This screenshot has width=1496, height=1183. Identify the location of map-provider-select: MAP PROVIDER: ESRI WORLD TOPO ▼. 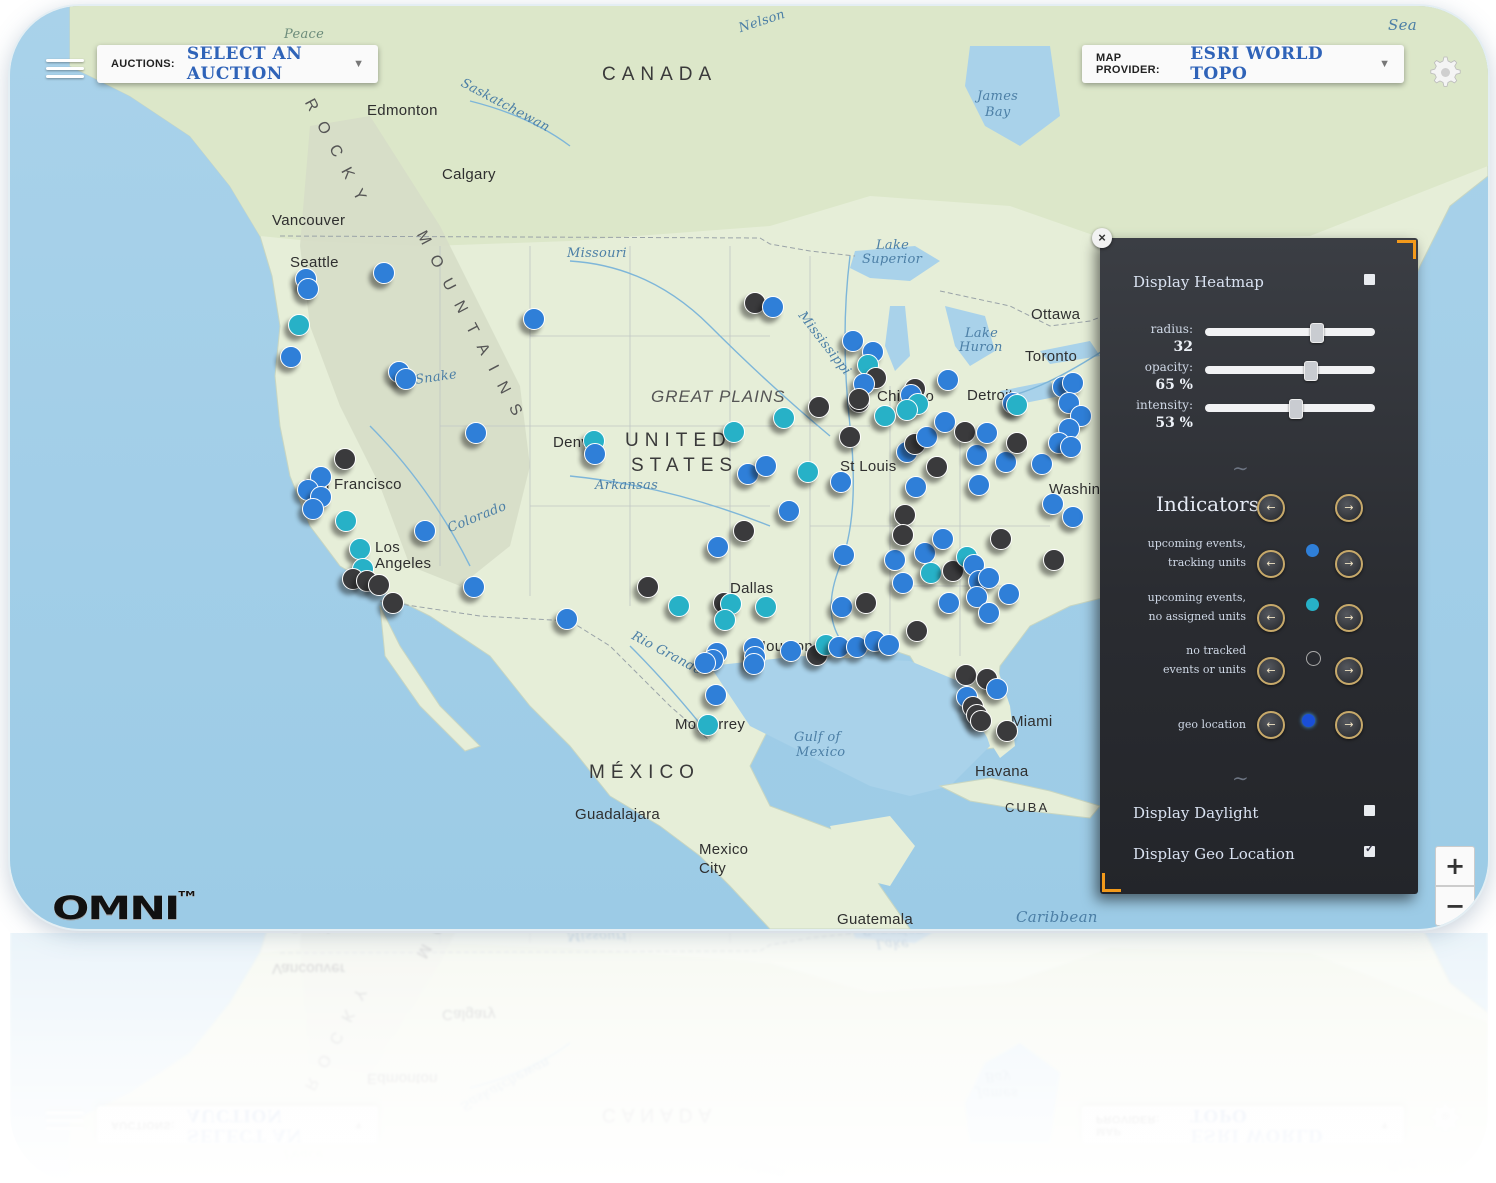
(1243, 64).